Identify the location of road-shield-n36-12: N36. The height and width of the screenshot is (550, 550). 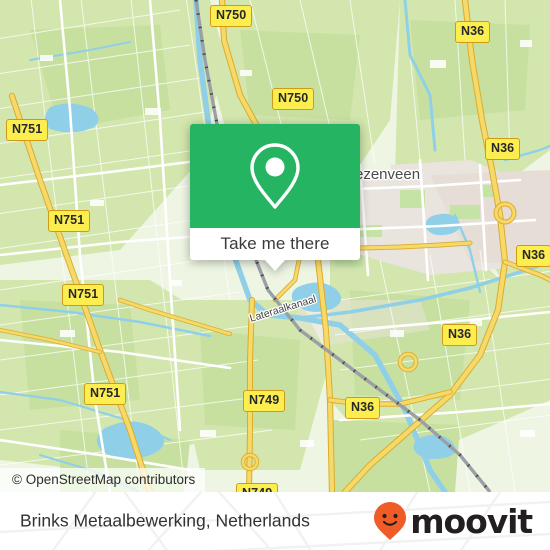
(363, 408).